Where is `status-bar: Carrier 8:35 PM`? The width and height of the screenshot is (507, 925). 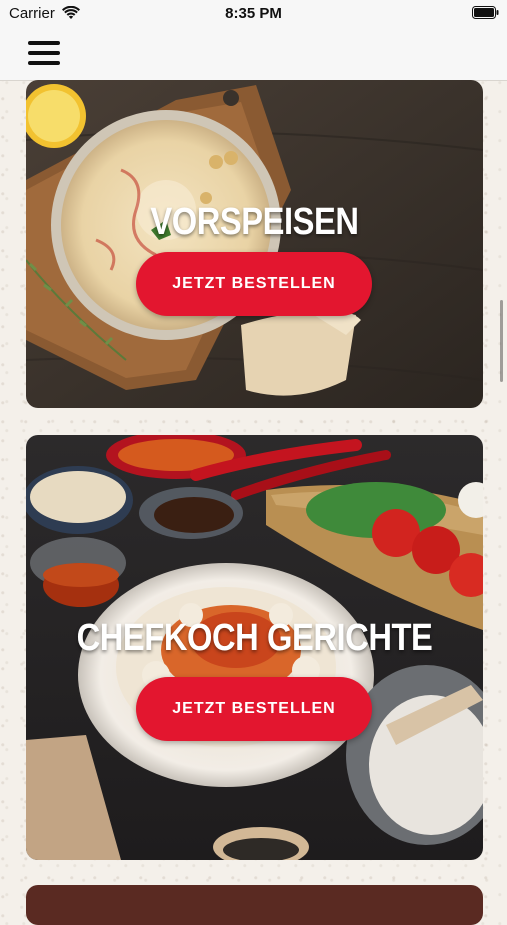 status-bar: Carrier 8:35 PM is located at coordinates (253, 14).